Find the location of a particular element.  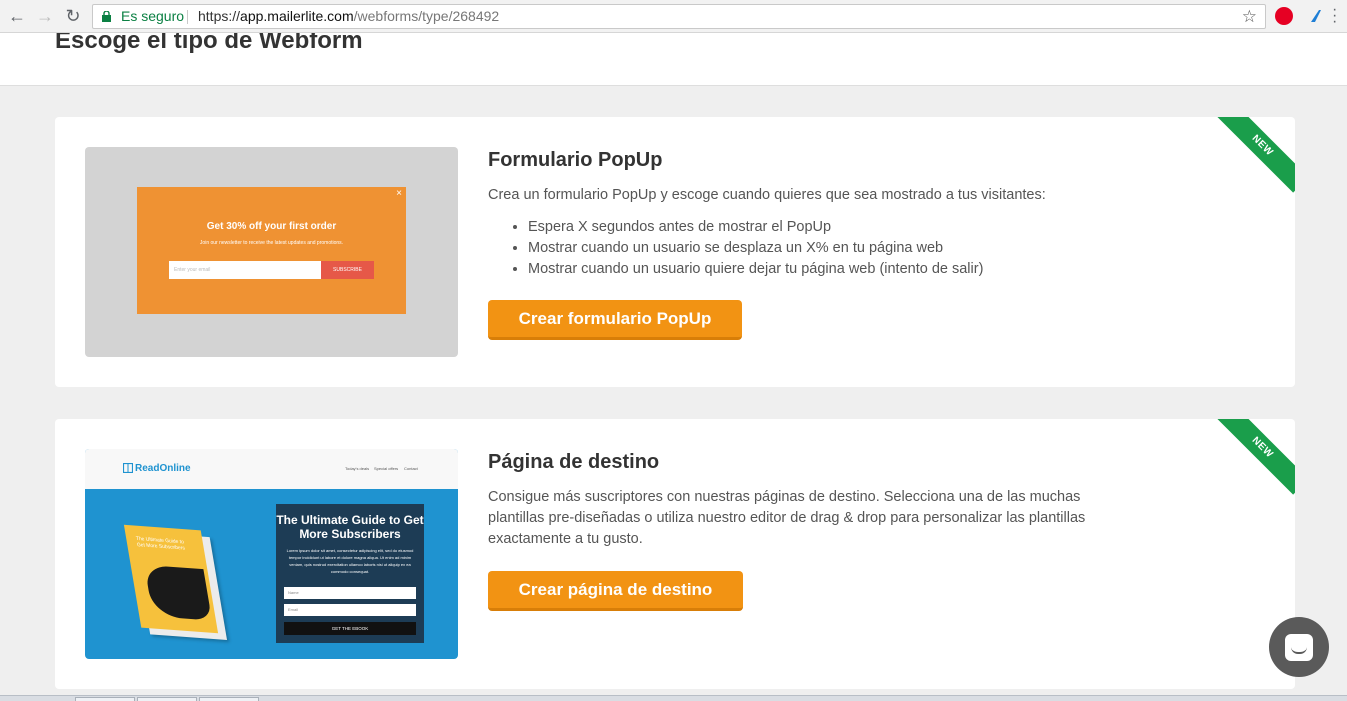

create-landing-page-button: Crear página de destino is located at coordinates (615, 591).